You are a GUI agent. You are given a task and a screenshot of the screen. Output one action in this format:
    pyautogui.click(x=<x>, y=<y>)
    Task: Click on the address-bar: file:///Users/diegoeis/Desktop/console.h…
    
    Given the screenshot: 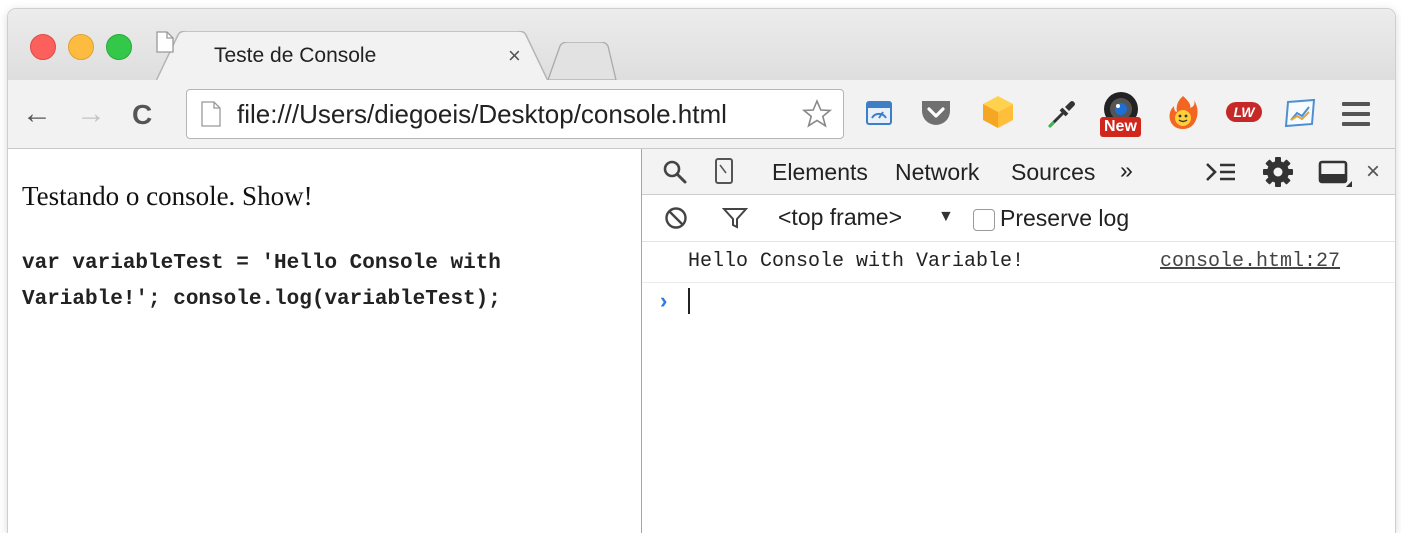 What is the action you would take?
    pyautogui.click(x=515, y=114)
    